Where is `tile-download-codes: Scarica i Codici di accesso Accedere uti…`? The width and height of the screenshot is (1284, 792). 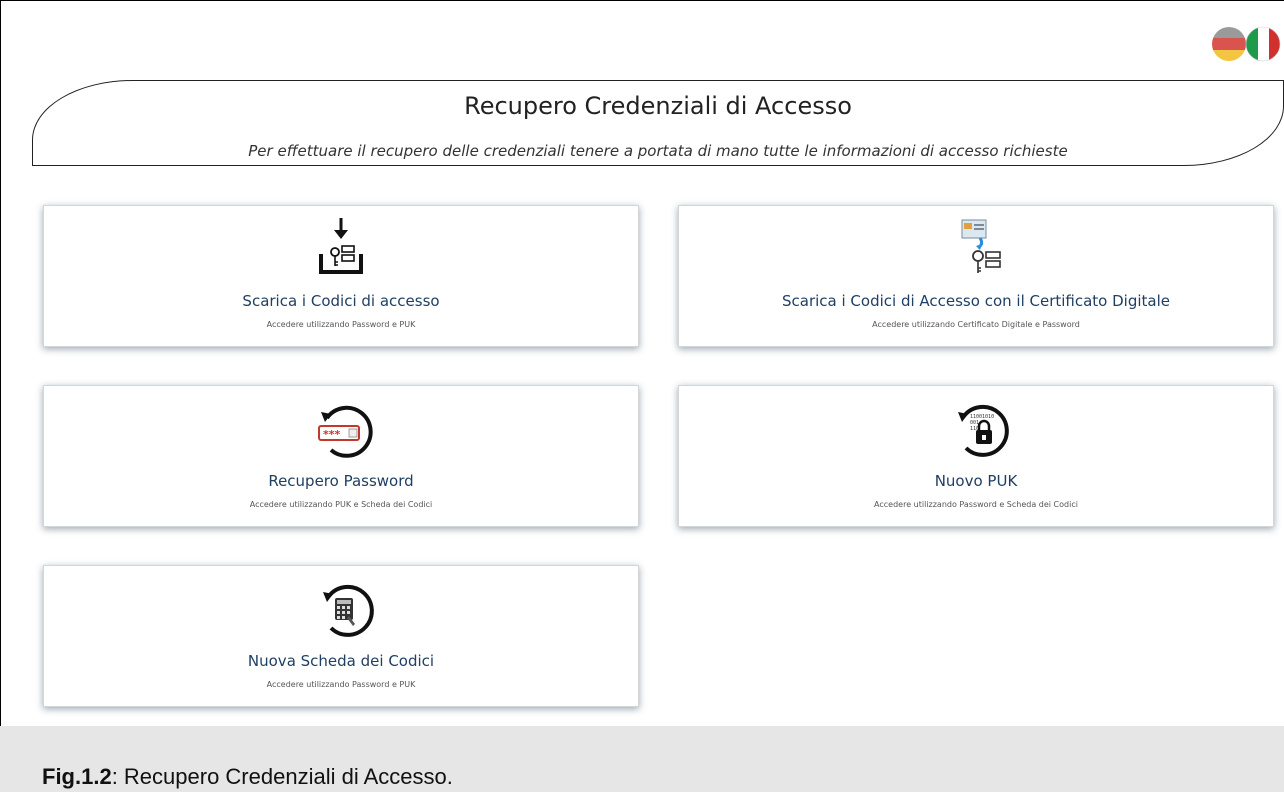
tile-download-codes: Scarica i Codici di accesso Accedere uti… is located at coordinates (341, 276).